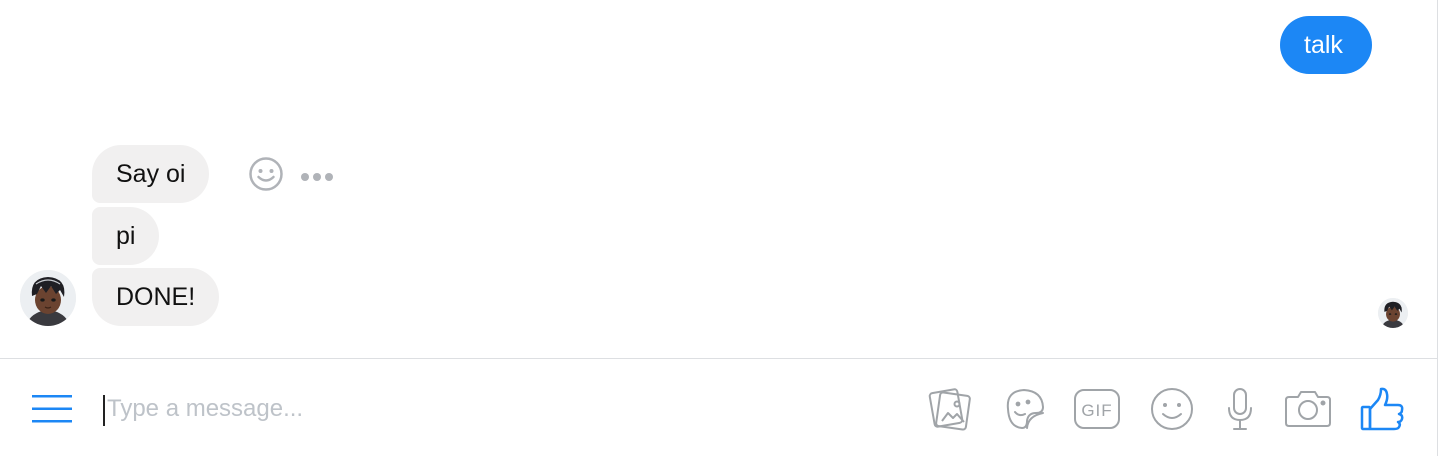 Image resolution: width=1438 pixels, height=456 pixels. Describe the element at coordinates (266, 174) in the screenshot. I see `smiley-icon` at that location.